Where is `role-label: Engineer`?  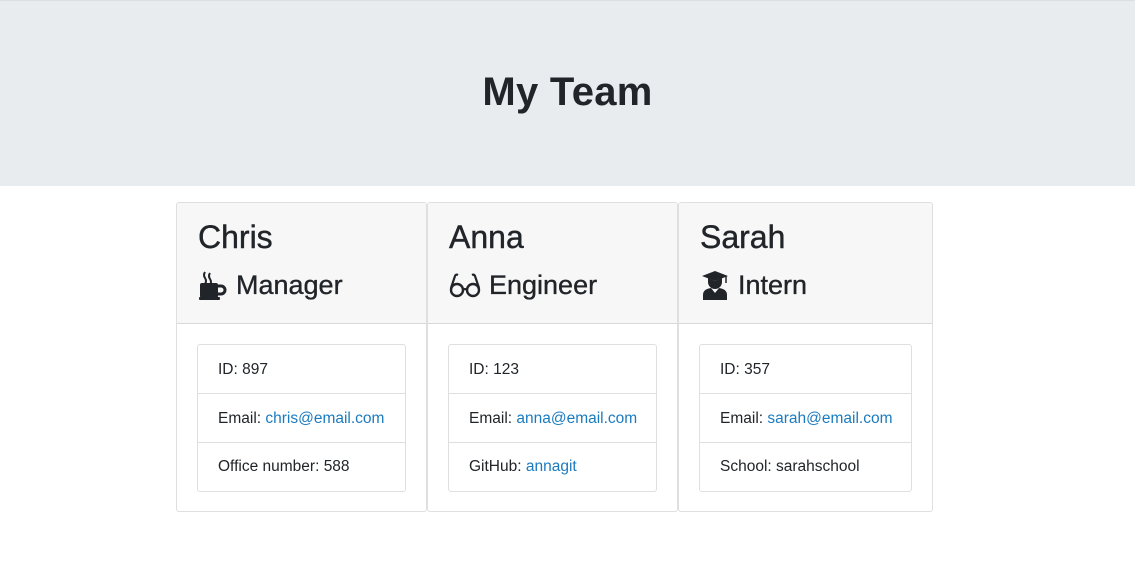
role-label: Engineer is located at coordinates (543, 284).